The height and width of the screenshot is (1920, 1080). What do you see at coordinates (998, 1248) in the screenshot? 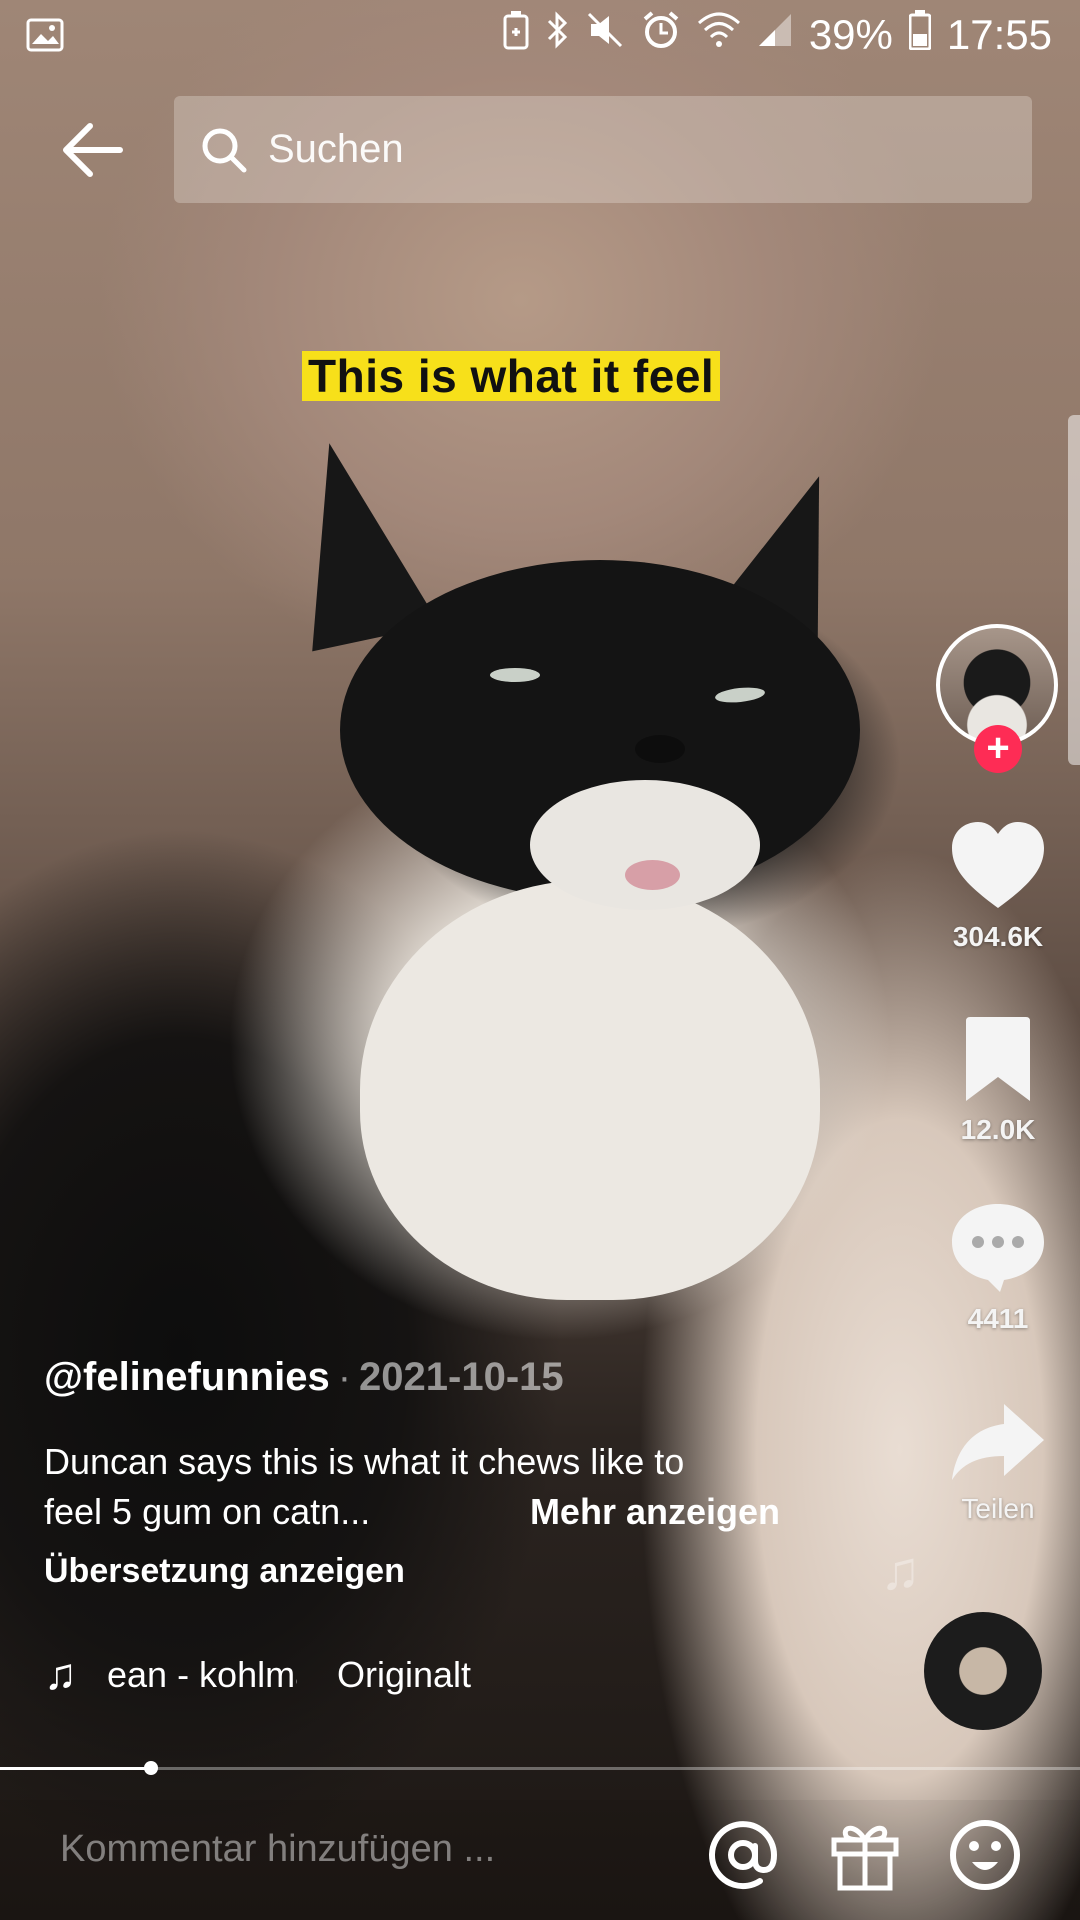
I see `comment-bubble-icon` at bounding box center [998, 1248].